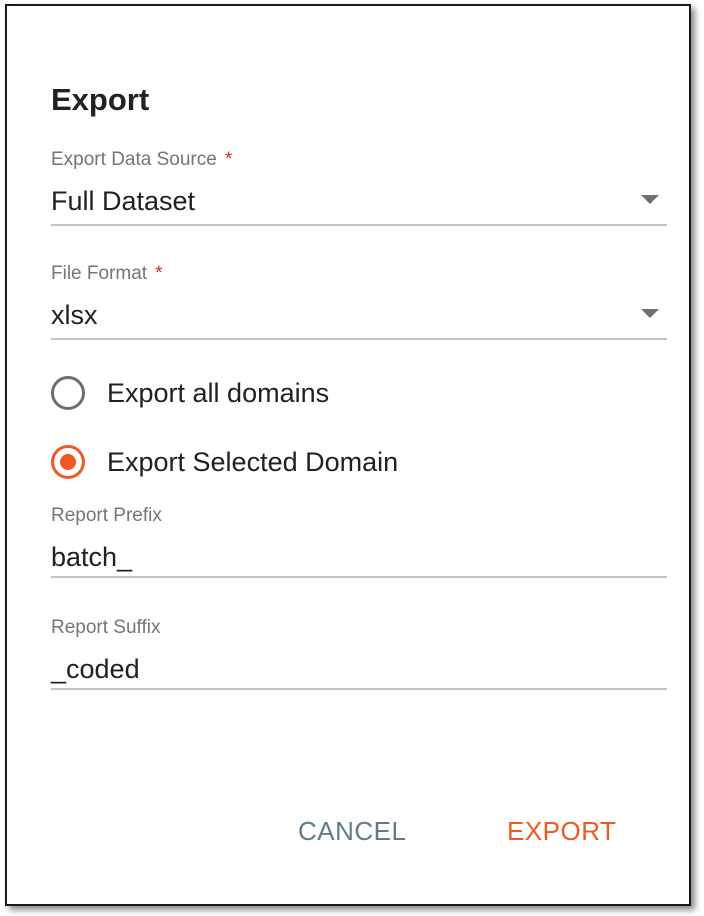 Image resolution: width=704 pixels, height=916 pixels. Describe the element at coordinates (359, 669) in the screenshot. I see `report-suffix-input: _coded` at that location.